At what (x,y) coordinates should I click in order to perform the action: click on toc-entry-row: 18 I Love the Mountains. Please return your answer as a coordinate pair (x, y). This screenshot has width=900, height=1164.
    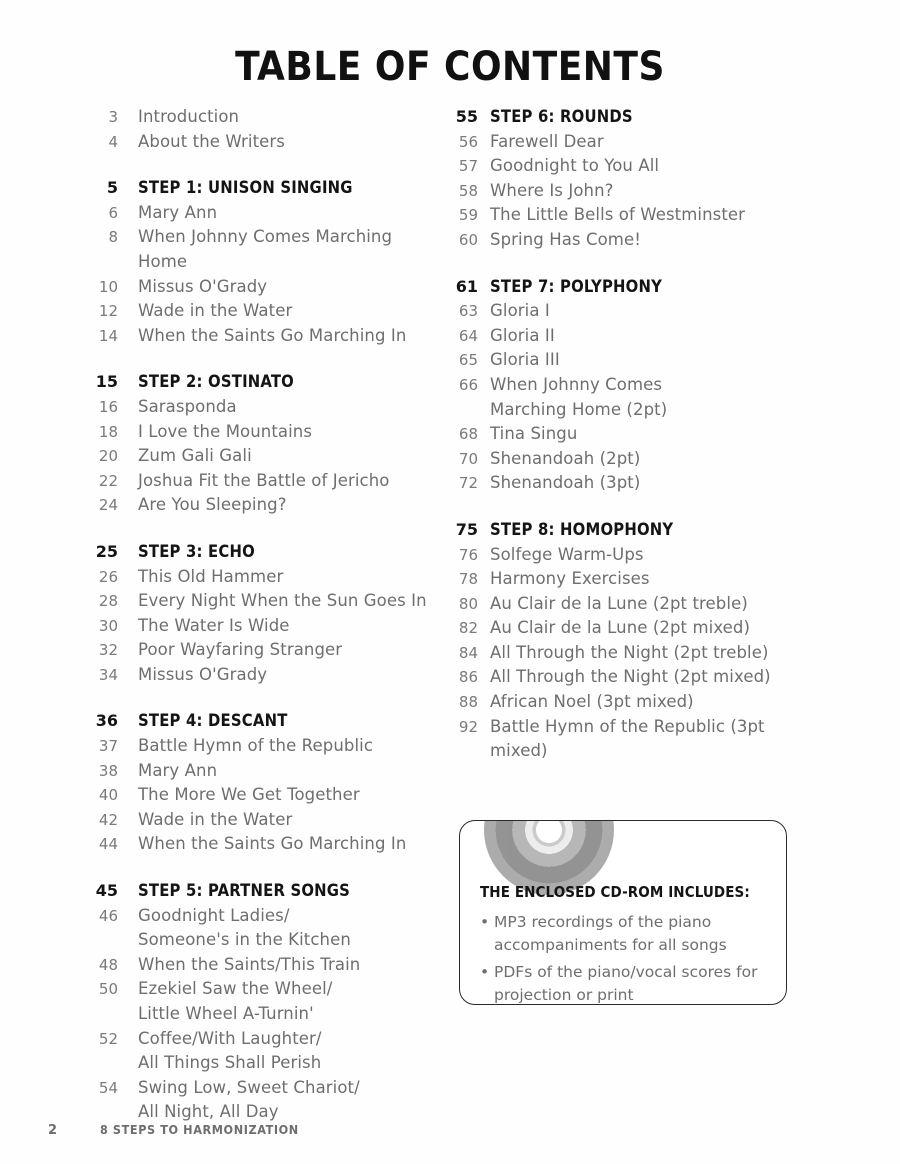
    Looking at the image, I should click on (267, 432).